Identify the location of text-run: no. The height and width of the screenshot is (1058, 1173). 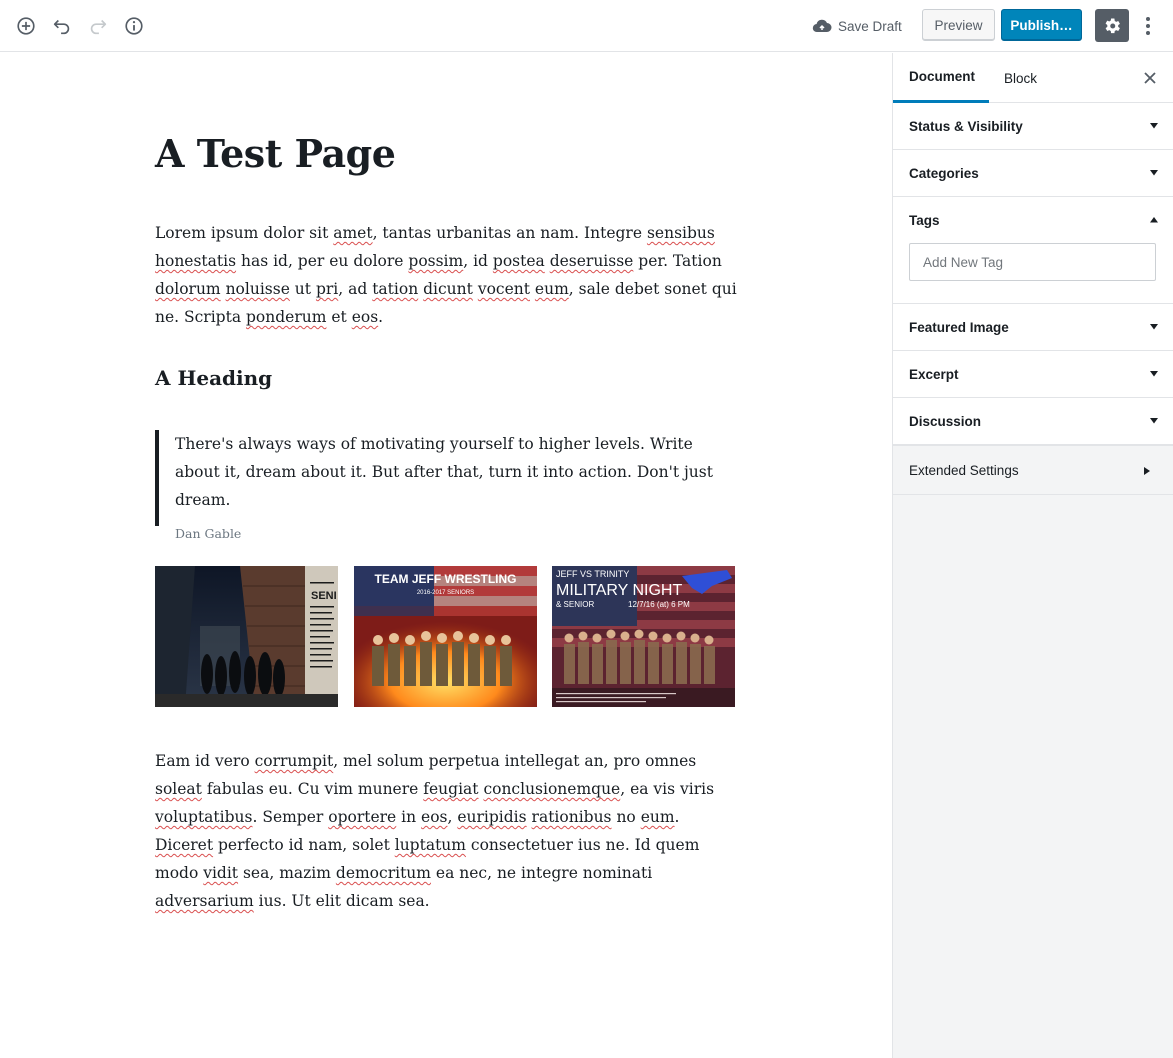
(626, 817).